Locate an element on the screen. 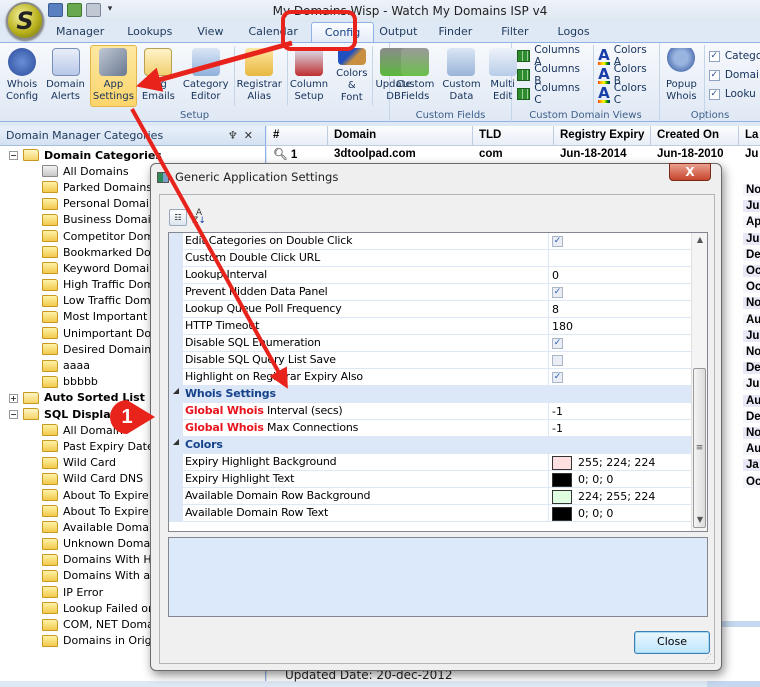  column-header-created-on: Created On is located at coordinates (695, 135).